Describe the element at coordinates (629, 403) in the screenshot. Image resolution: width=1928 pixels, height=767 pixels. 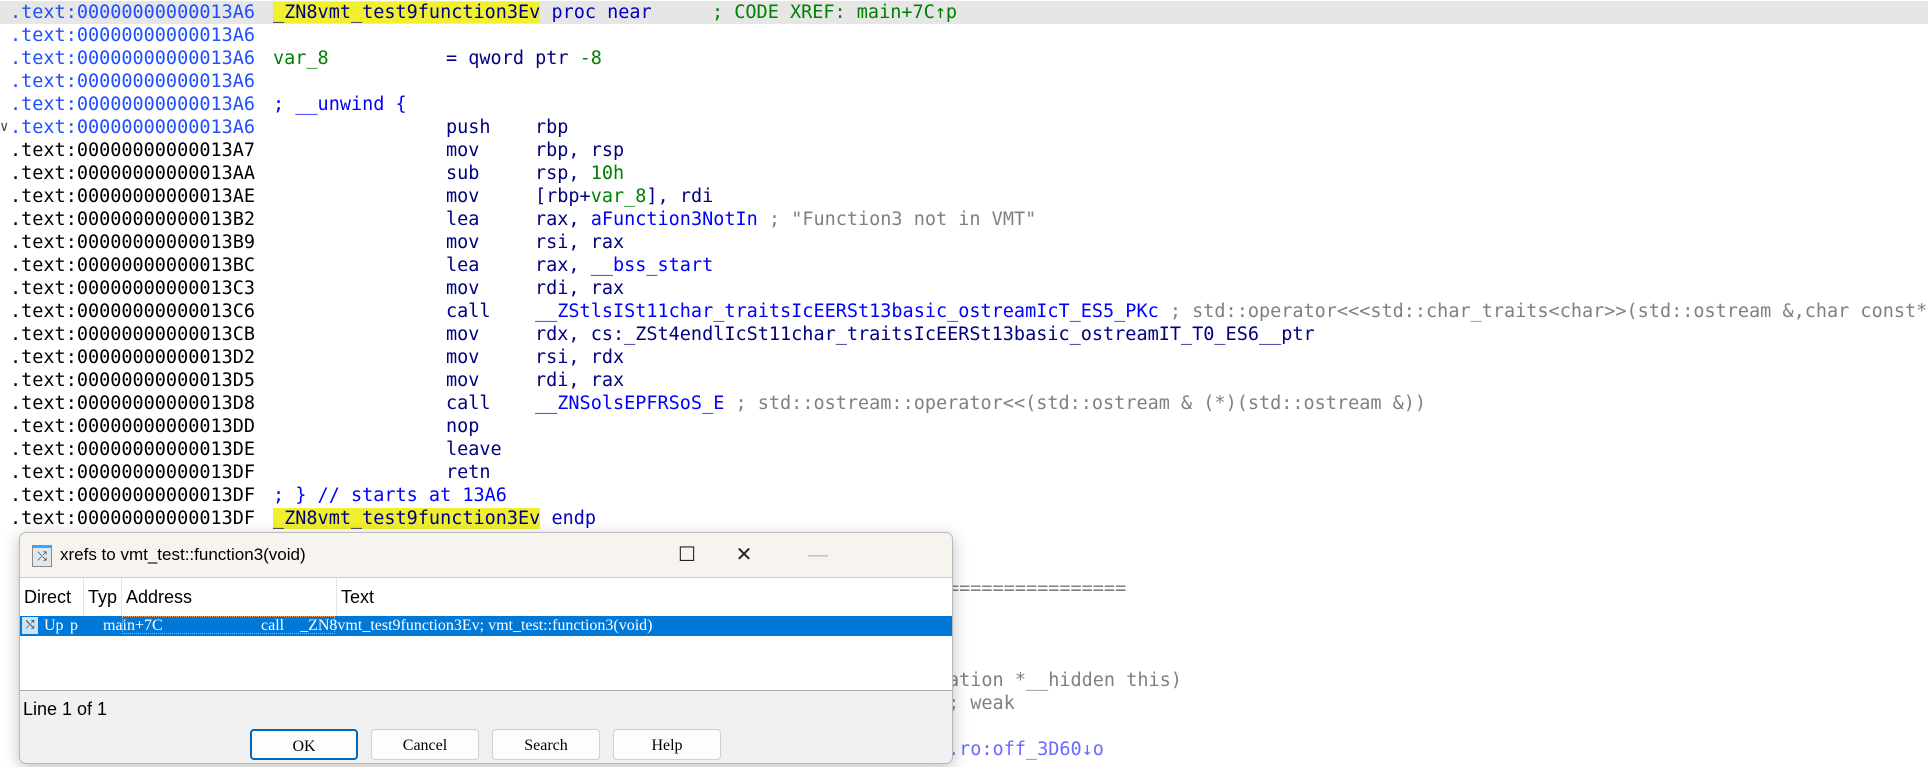
I see `operand-symbol: __ZNSolsEPFRSoS_E` at that location.